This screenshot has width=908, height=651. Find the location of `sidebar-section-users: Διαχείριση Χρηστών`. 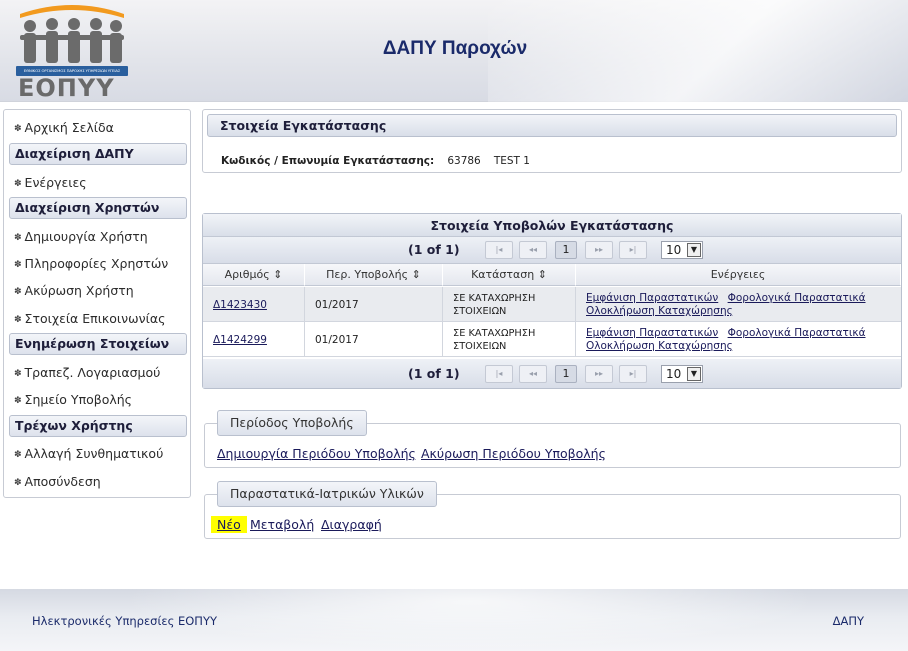

sidebar-section-users: Διαχείριση Χρηστών is located at coordinates (98, 208).